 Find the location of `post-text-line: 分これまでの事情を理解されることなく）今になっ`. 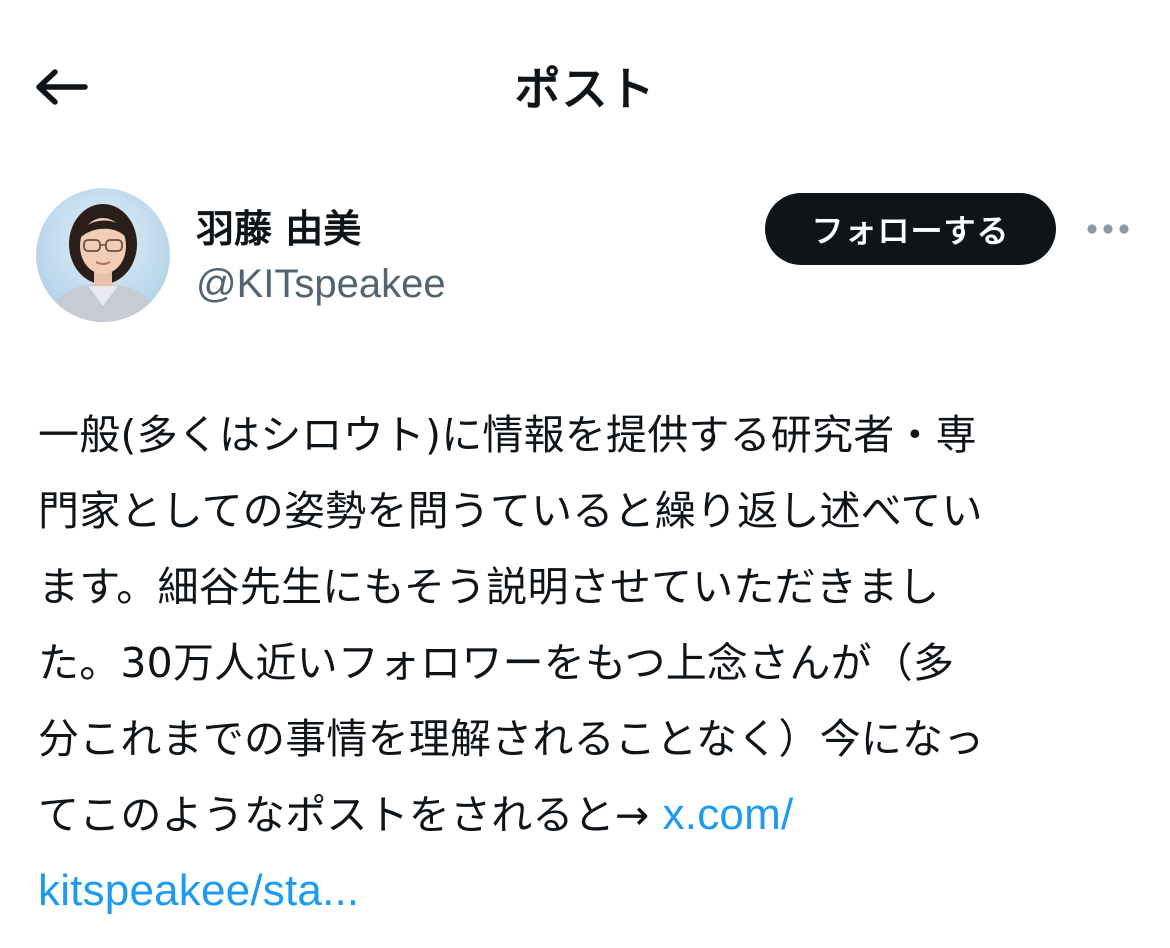

post-text-line: 分これまでの事情を理解されることなく）今になっ is located at coordinates (511, 739).